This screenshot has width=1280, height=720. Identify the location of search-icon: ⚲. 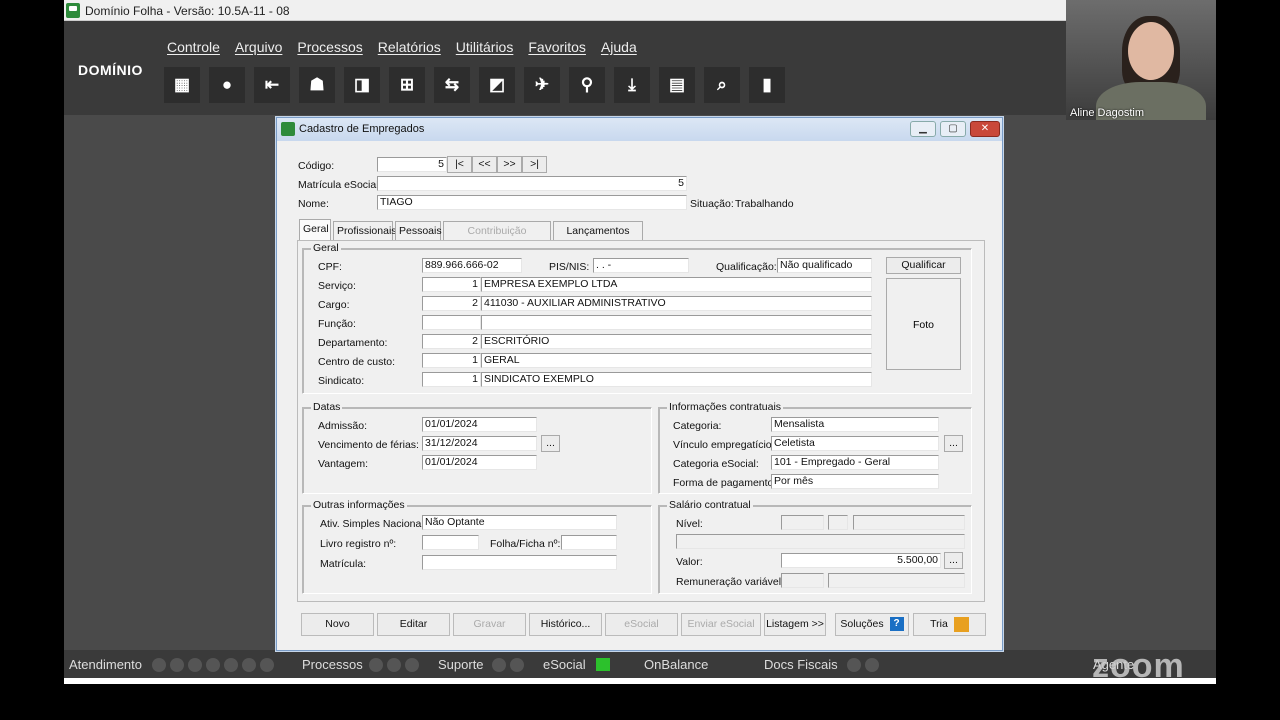
(587, 85).